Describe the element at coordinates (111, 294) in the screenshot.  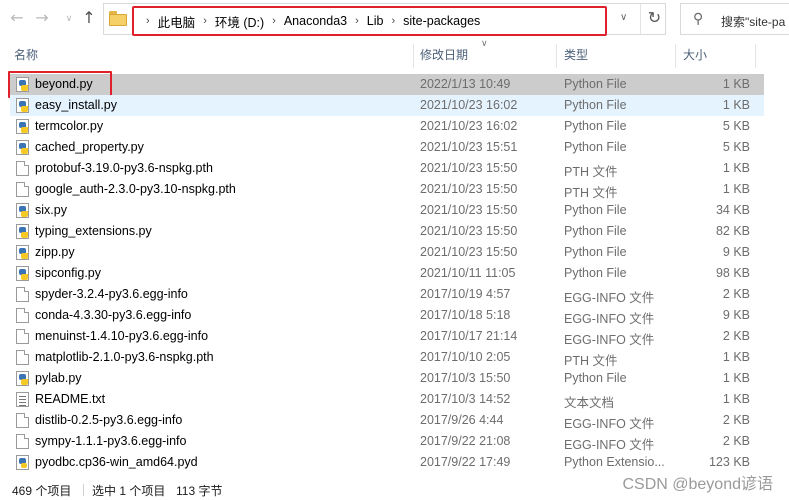
I see `file-name: spyder-3.2.4-py3.6.egg-info` at that location.